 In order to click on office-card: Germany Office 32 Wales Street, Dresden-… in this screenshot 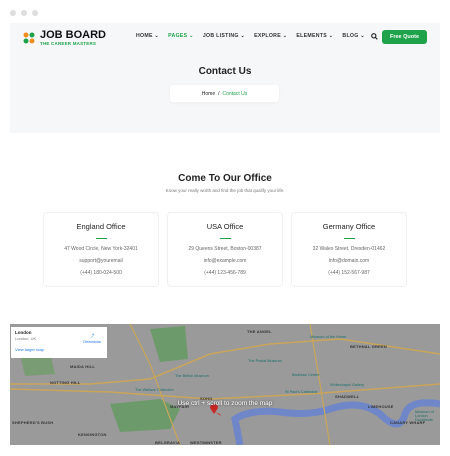, I will do `click(349, 249)`.